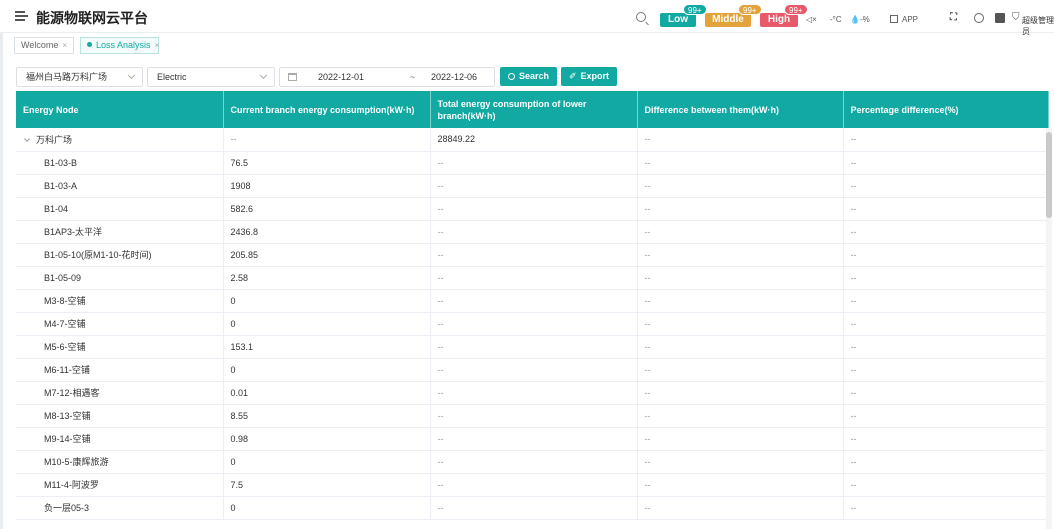  I want to click on cell-energy-node: M11-4-阿波罗, so click(120, 485).